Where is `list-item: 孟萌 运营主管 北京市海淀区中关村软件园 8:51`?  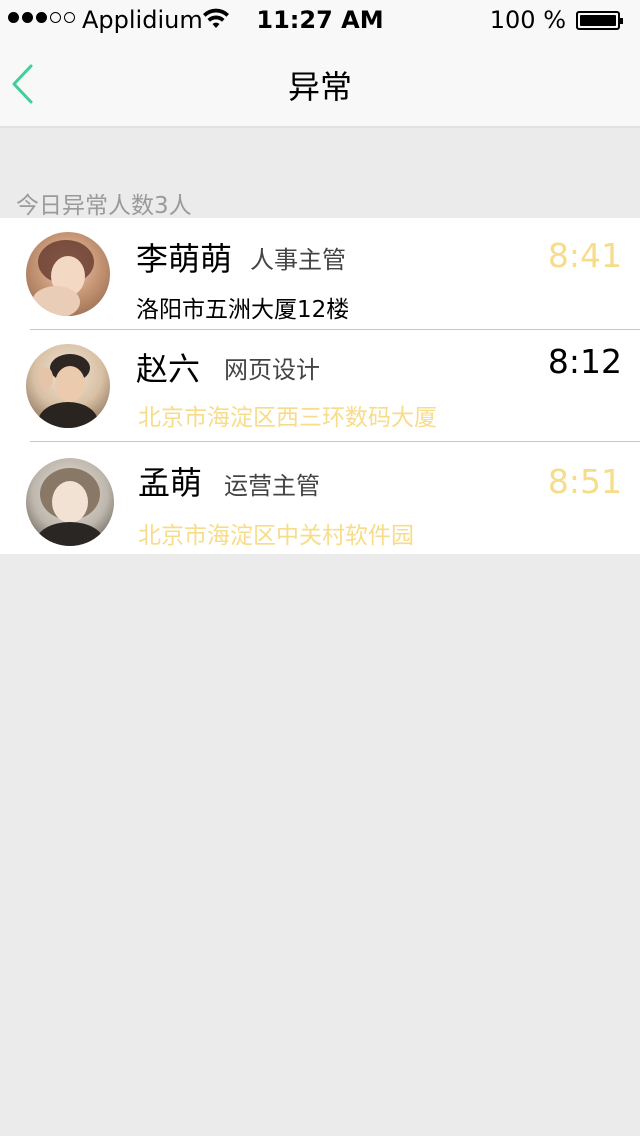 list-item: 孟萌 运营主管 北京市海淀区中关村软件园 8:51 is located at coordinates (320, 498).